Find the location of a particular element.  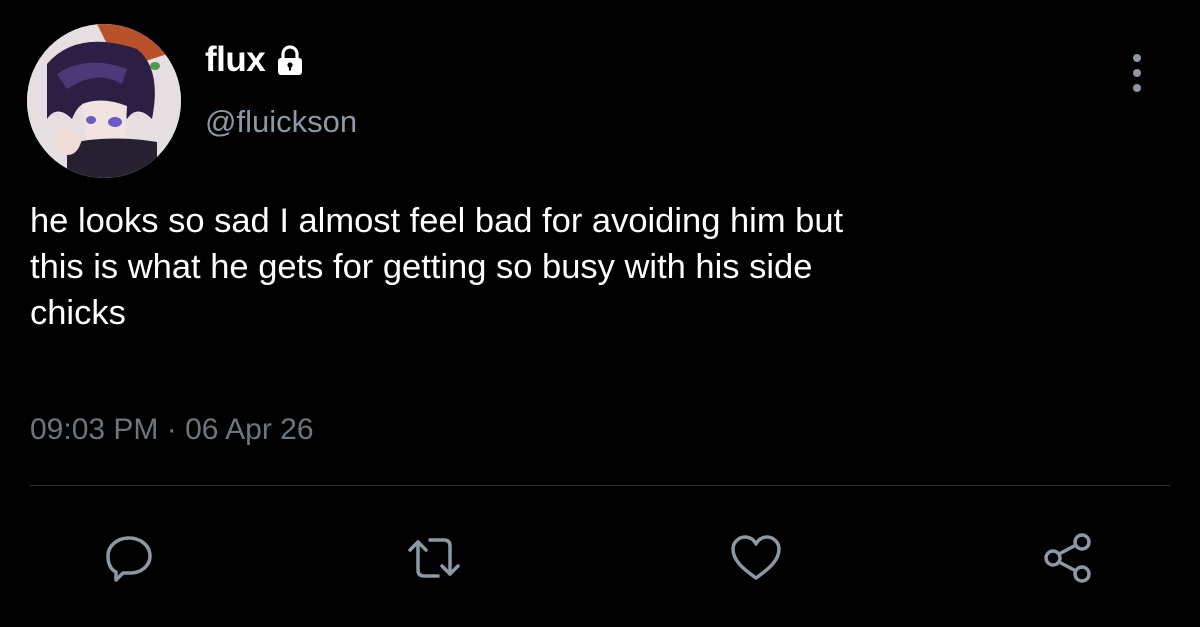

user-handle: @fluickson is located at coordinates (281, 122).